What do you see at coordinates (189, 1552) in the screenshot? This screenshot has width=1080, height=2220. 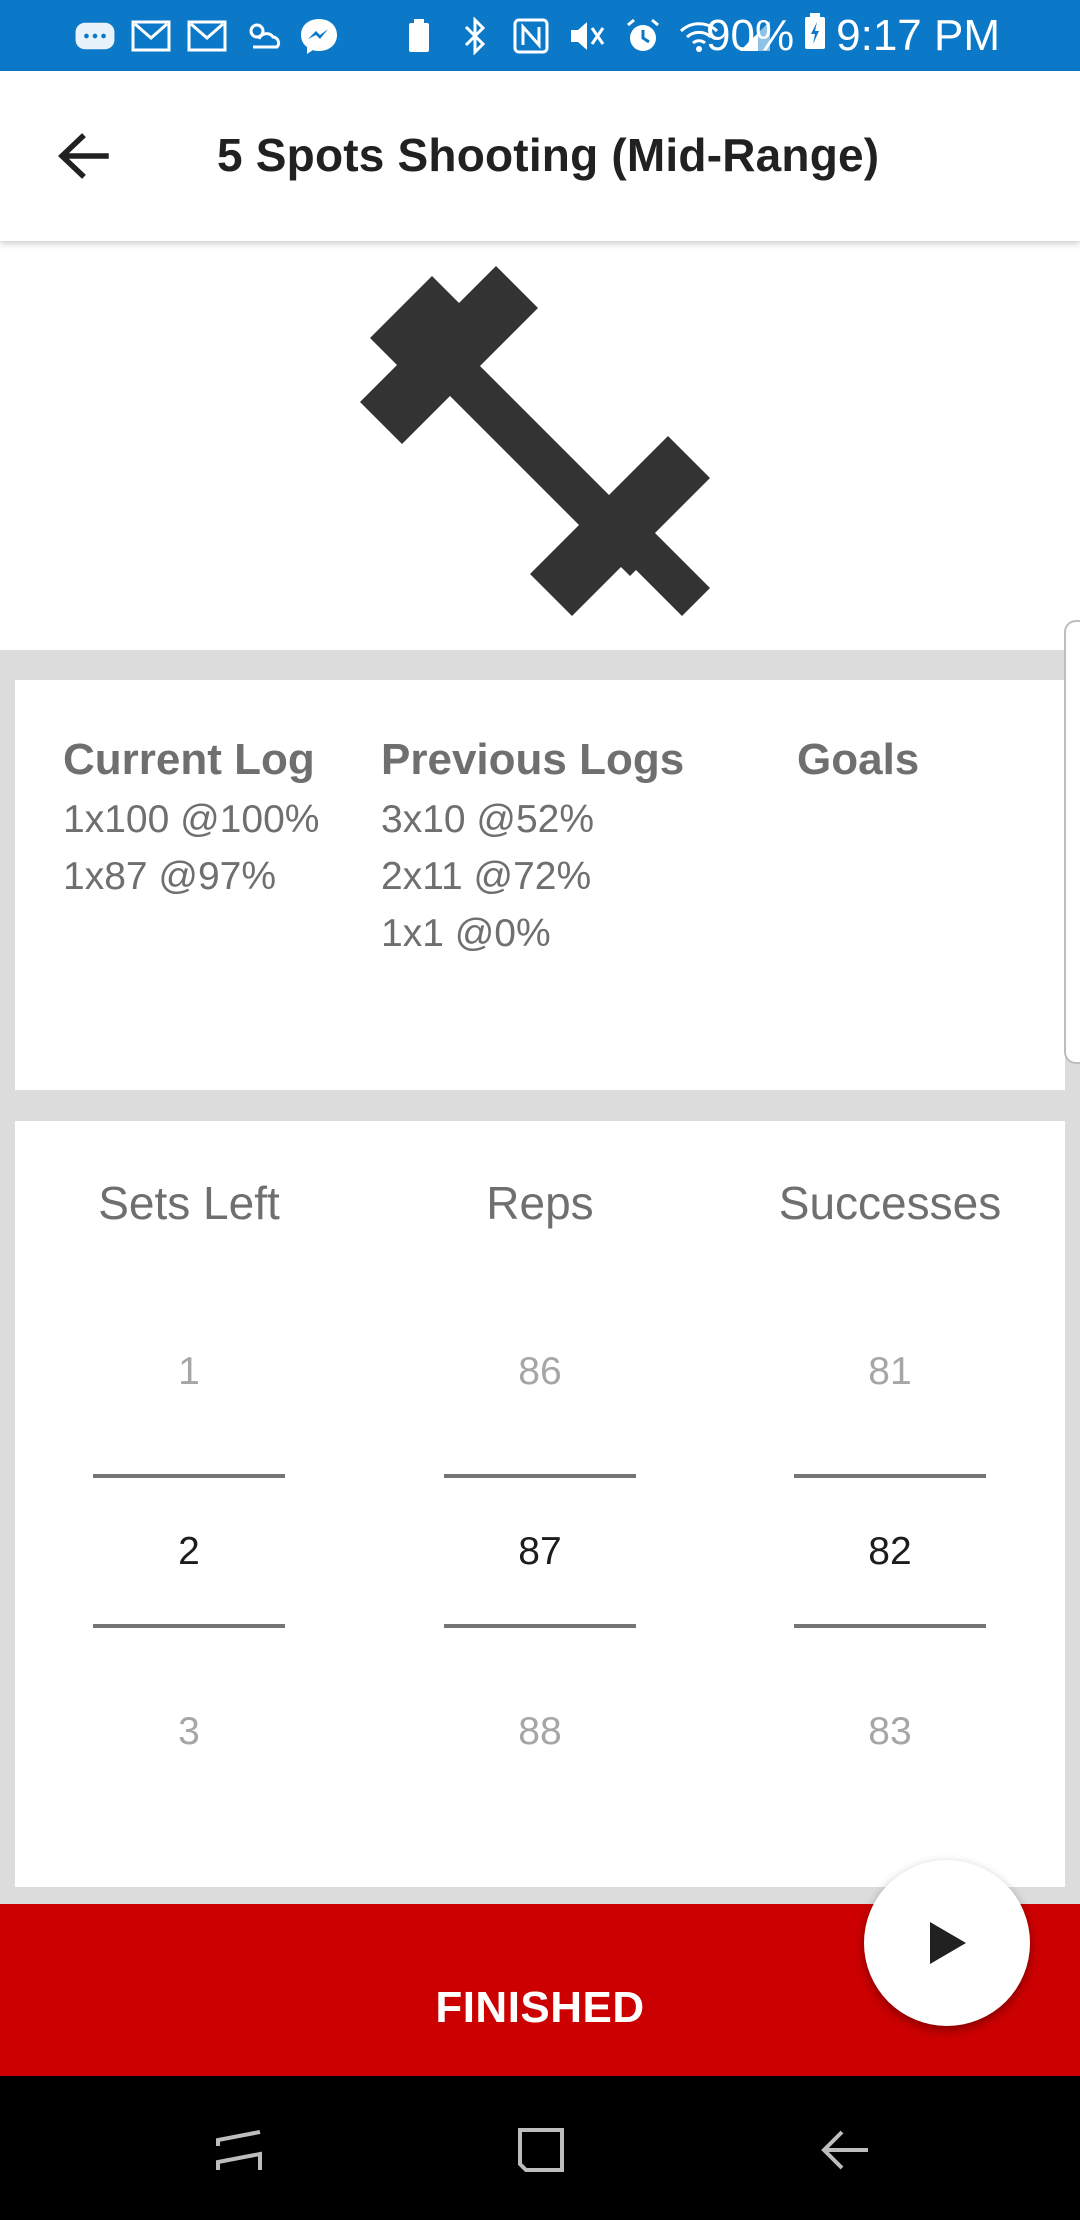 I see `picker-current-value: 2` at bounding box center [189, 1552].